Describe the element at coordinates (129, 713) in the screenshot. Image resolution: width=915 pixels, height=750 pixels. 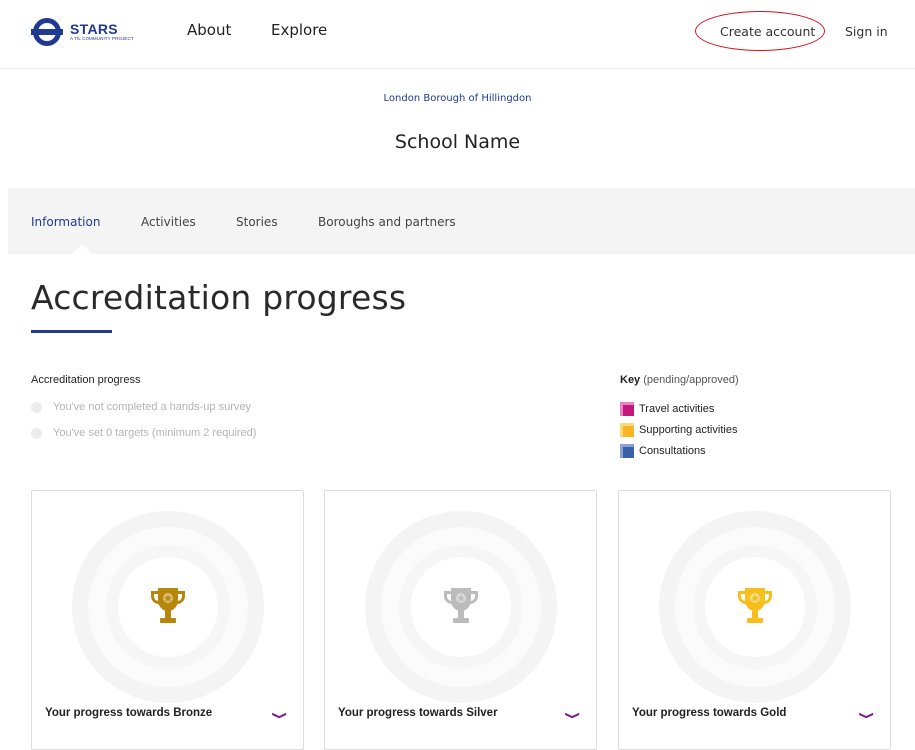
I see `card-title: Your progress towards Bronze` at that location.